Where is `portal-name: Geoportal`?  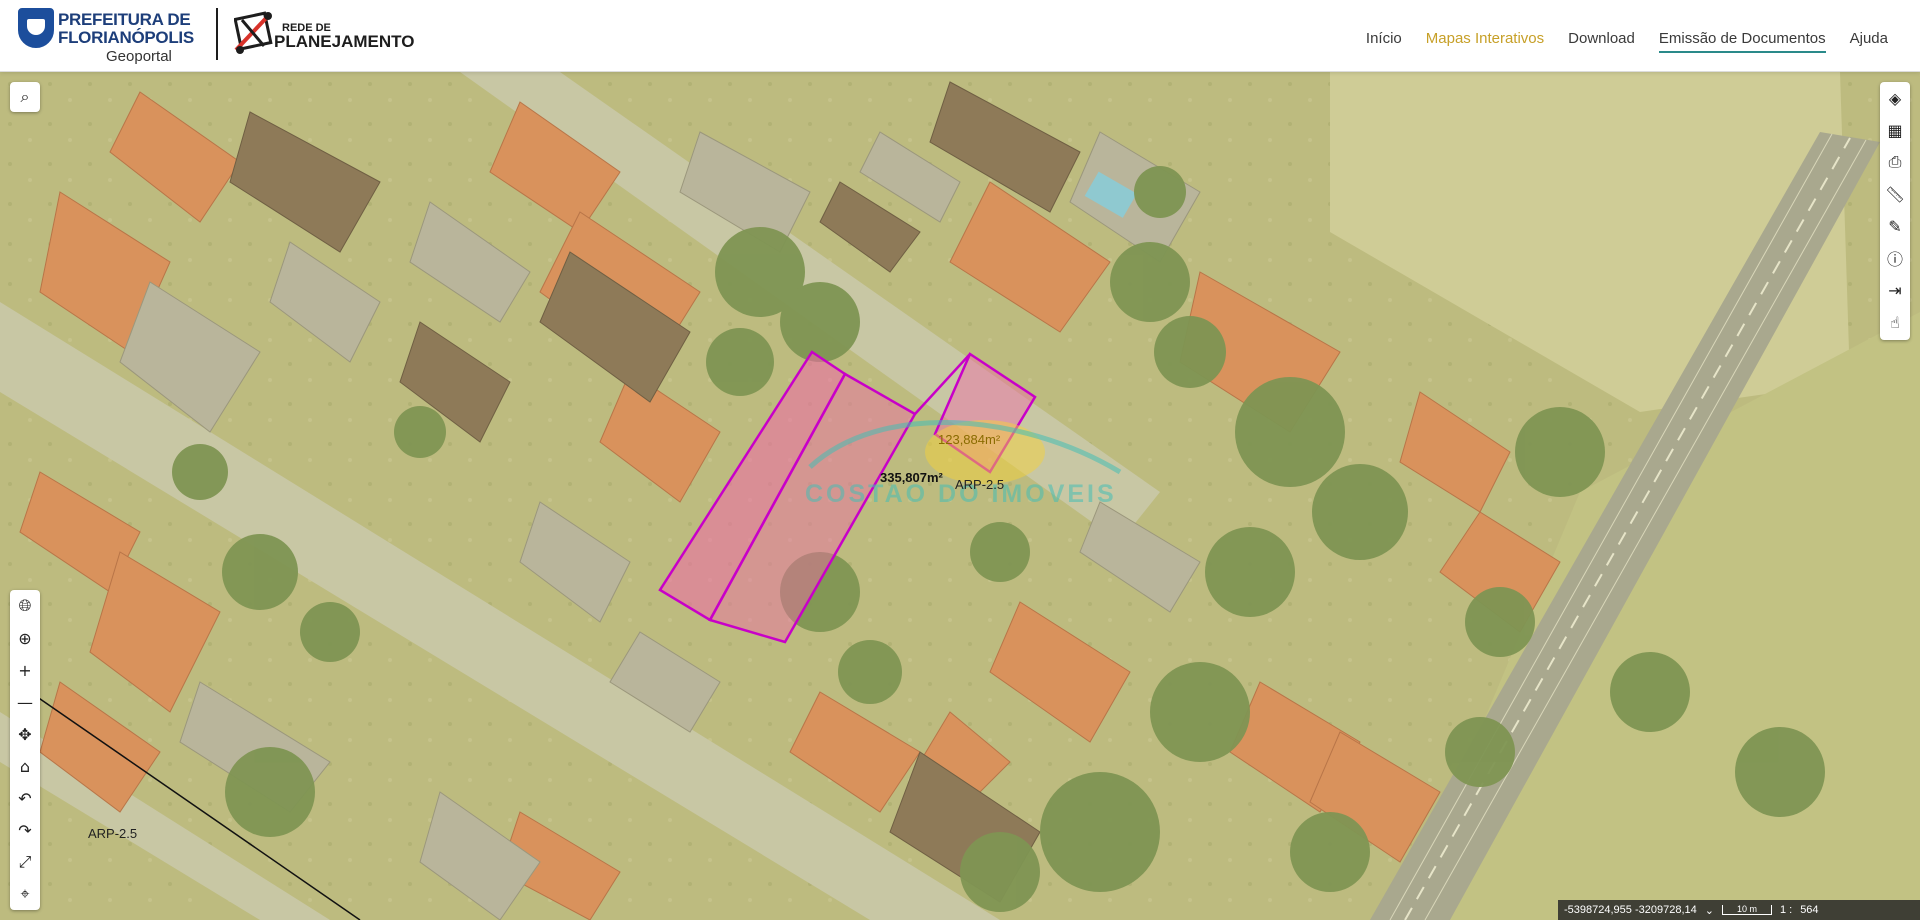 portal-name: Geoportal is located at coordinates (139, 56).